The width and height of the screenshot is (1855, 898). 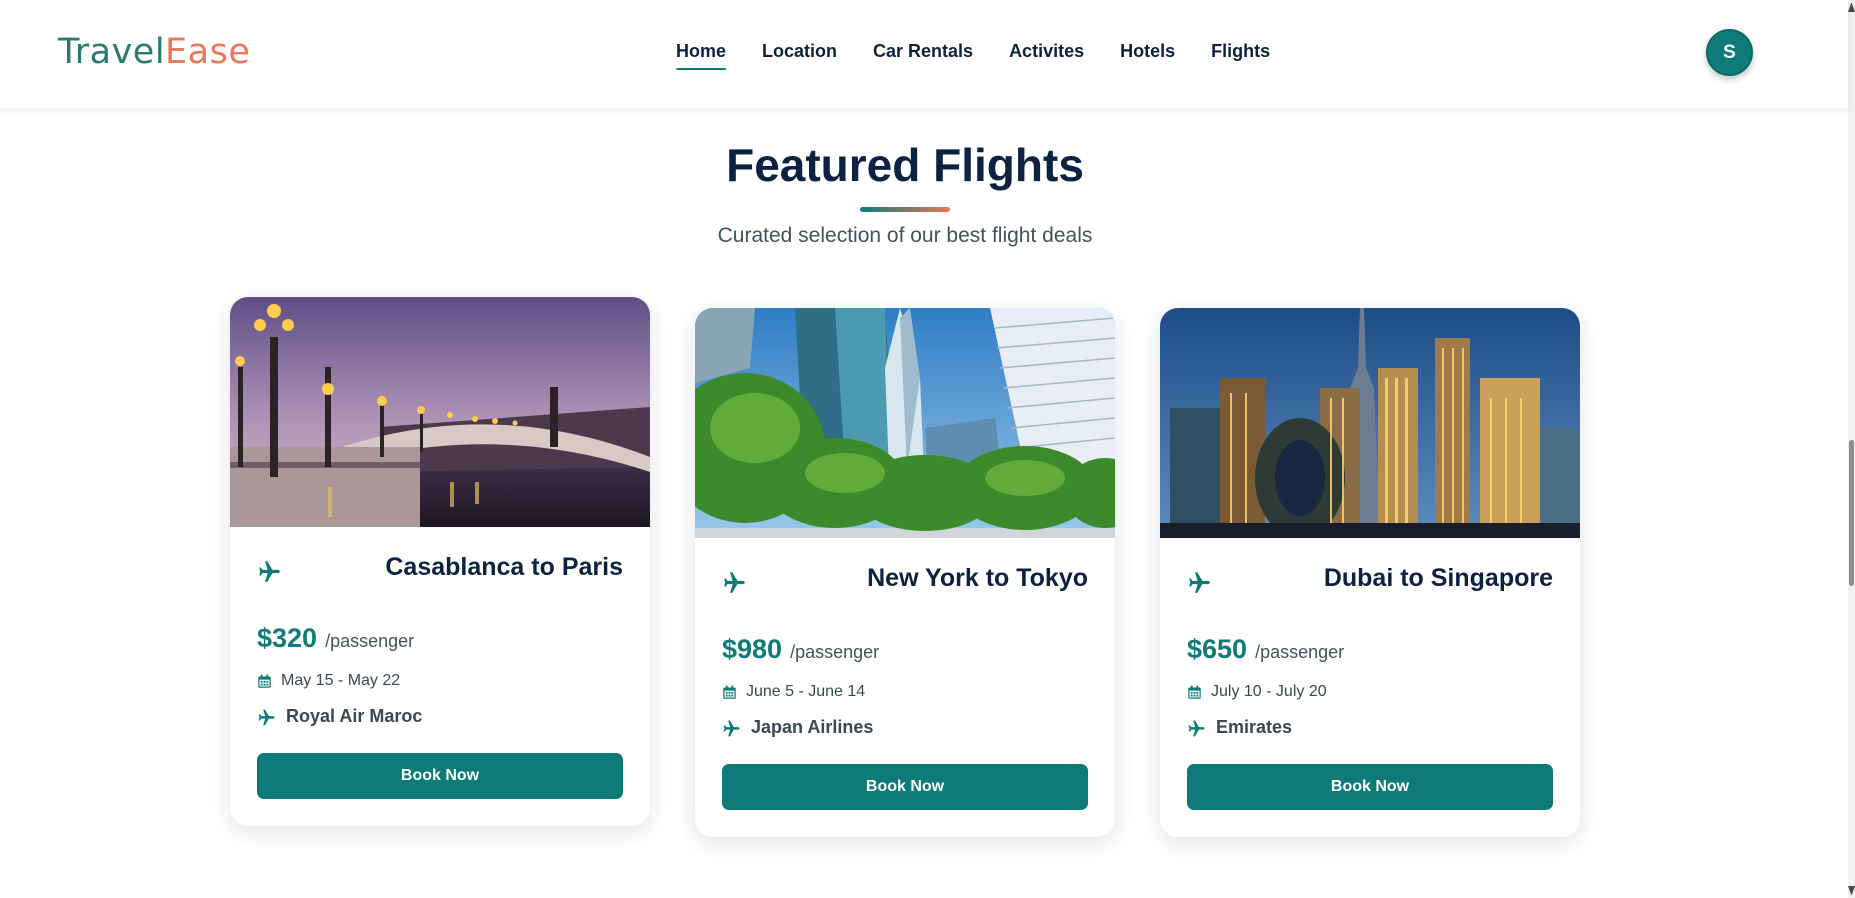 What do you see at coordinates (812, 727) in the screenshot?
I see `airline-name: Japan Airlines` at bounding box center [812, 727].